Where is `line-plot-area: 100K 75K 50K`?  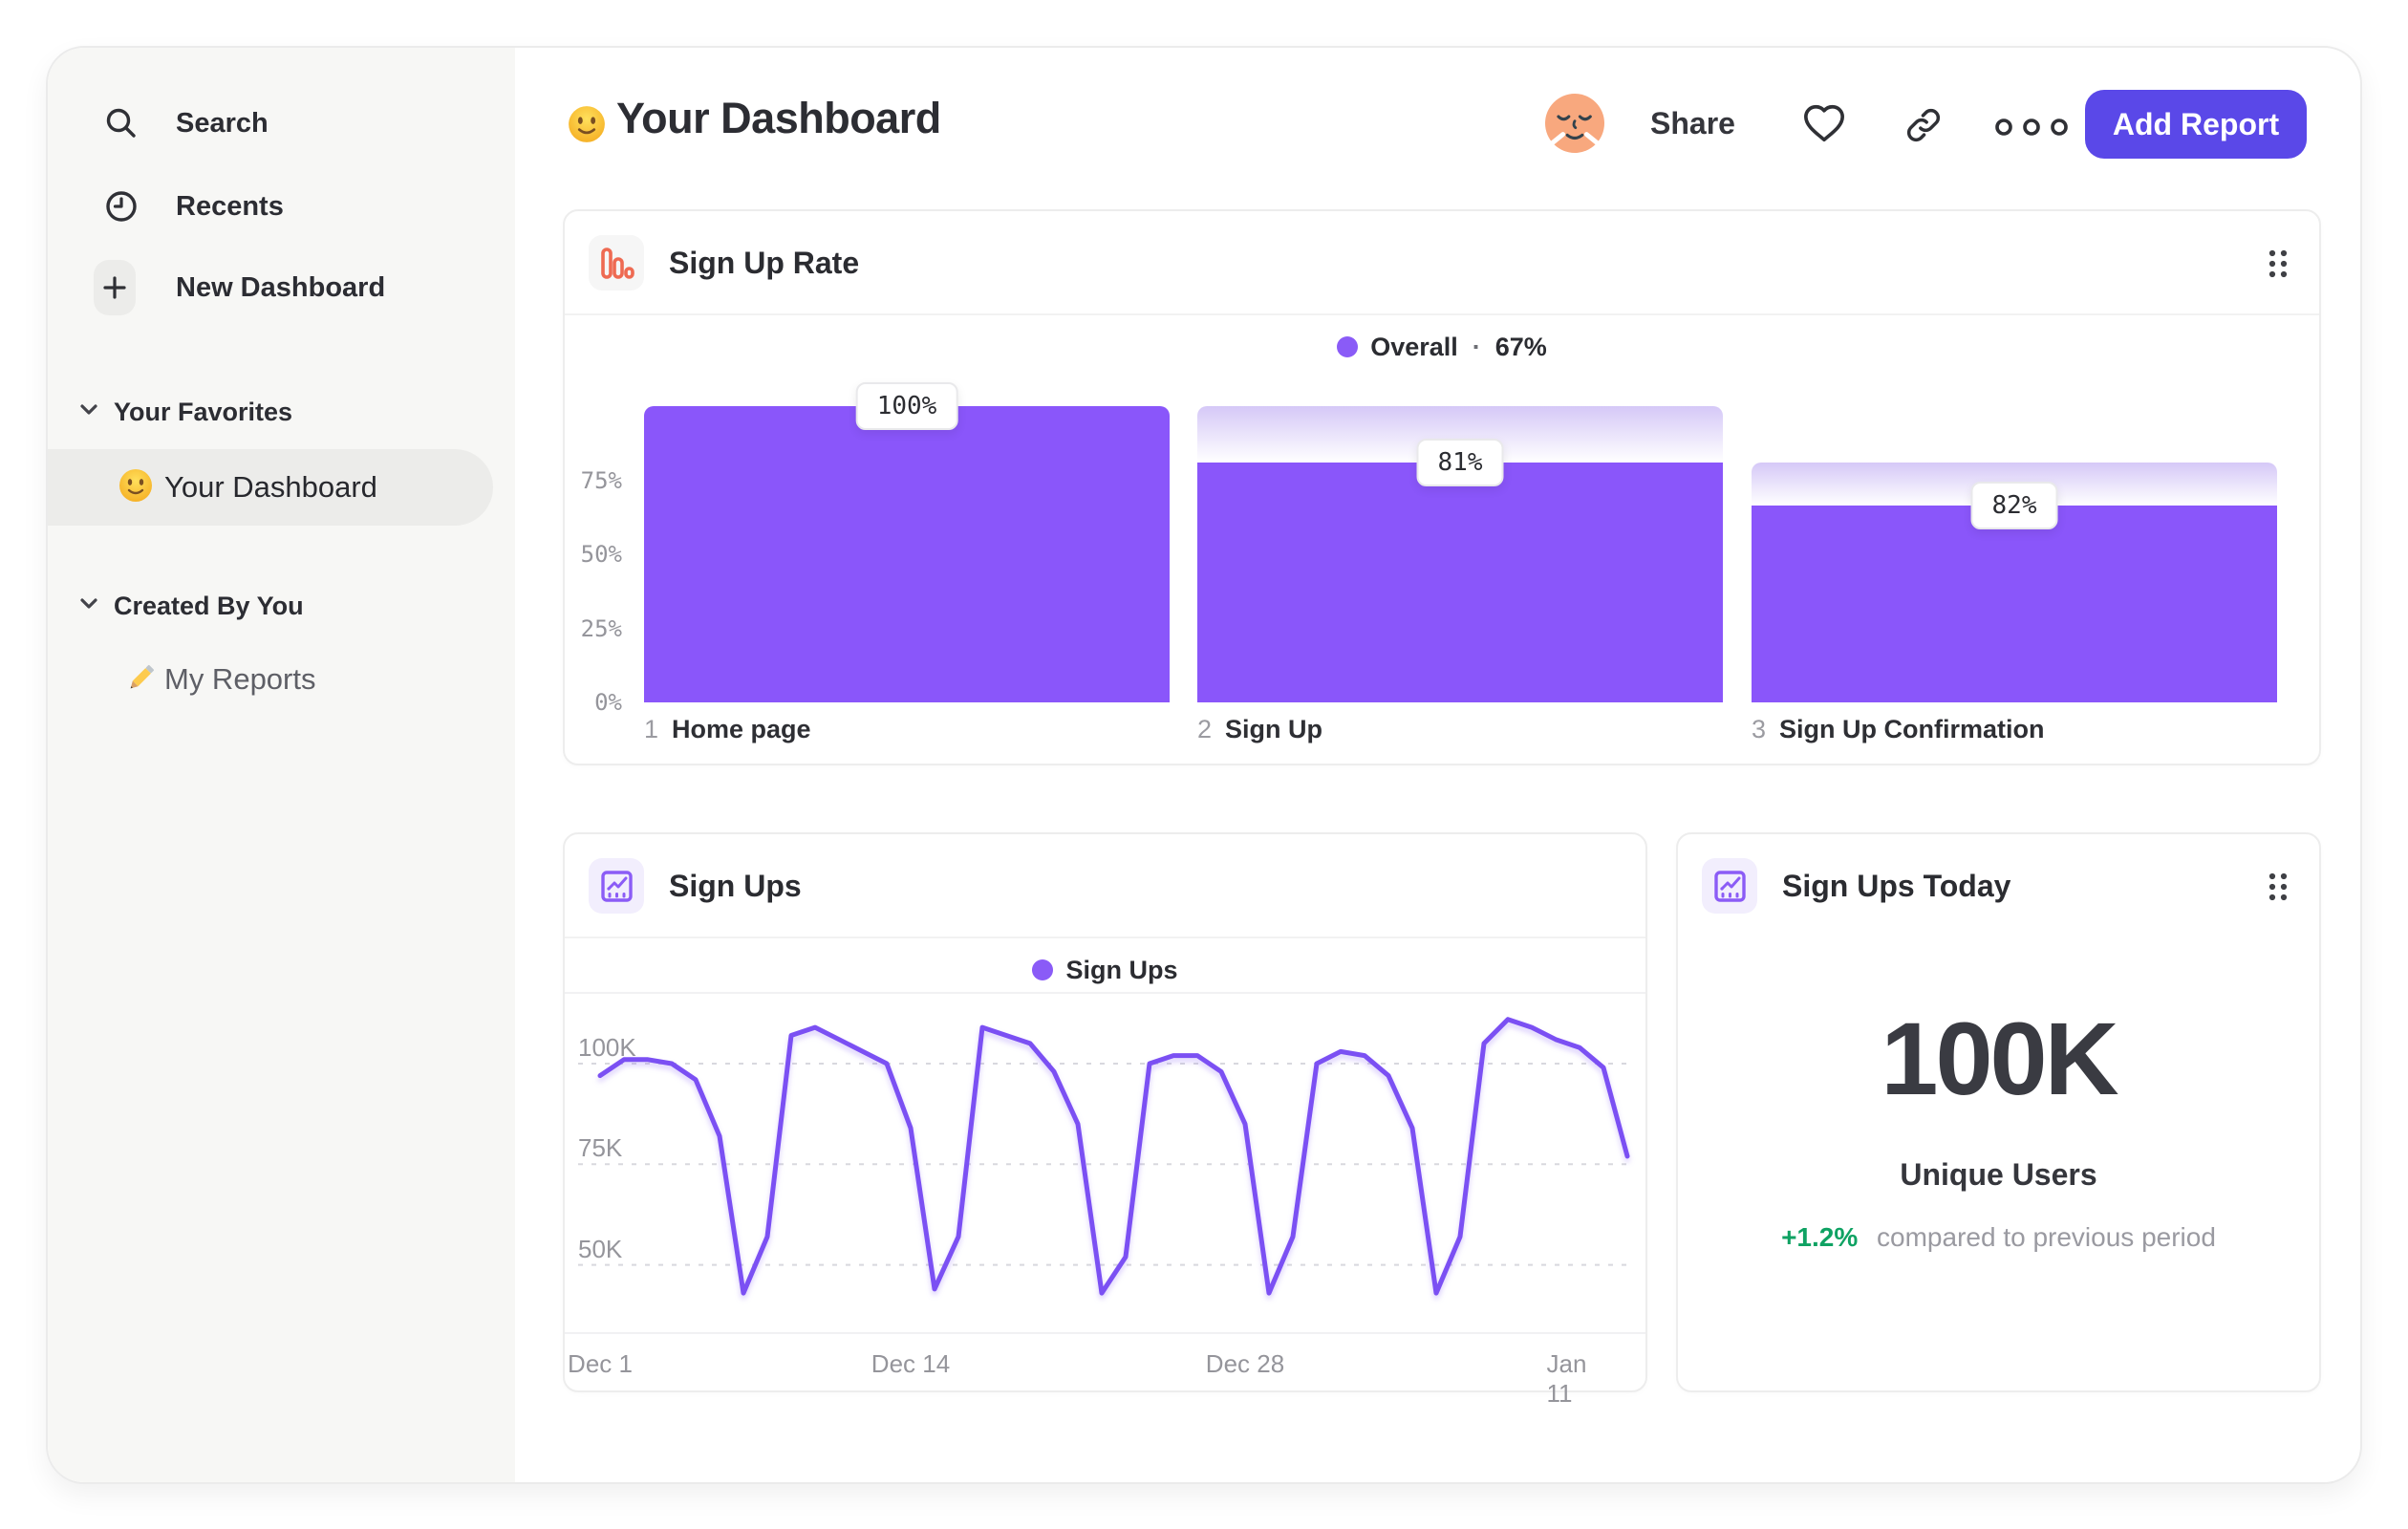 line-plot-area: 100K 75K 50K is located at coordinates (1105, 1164).